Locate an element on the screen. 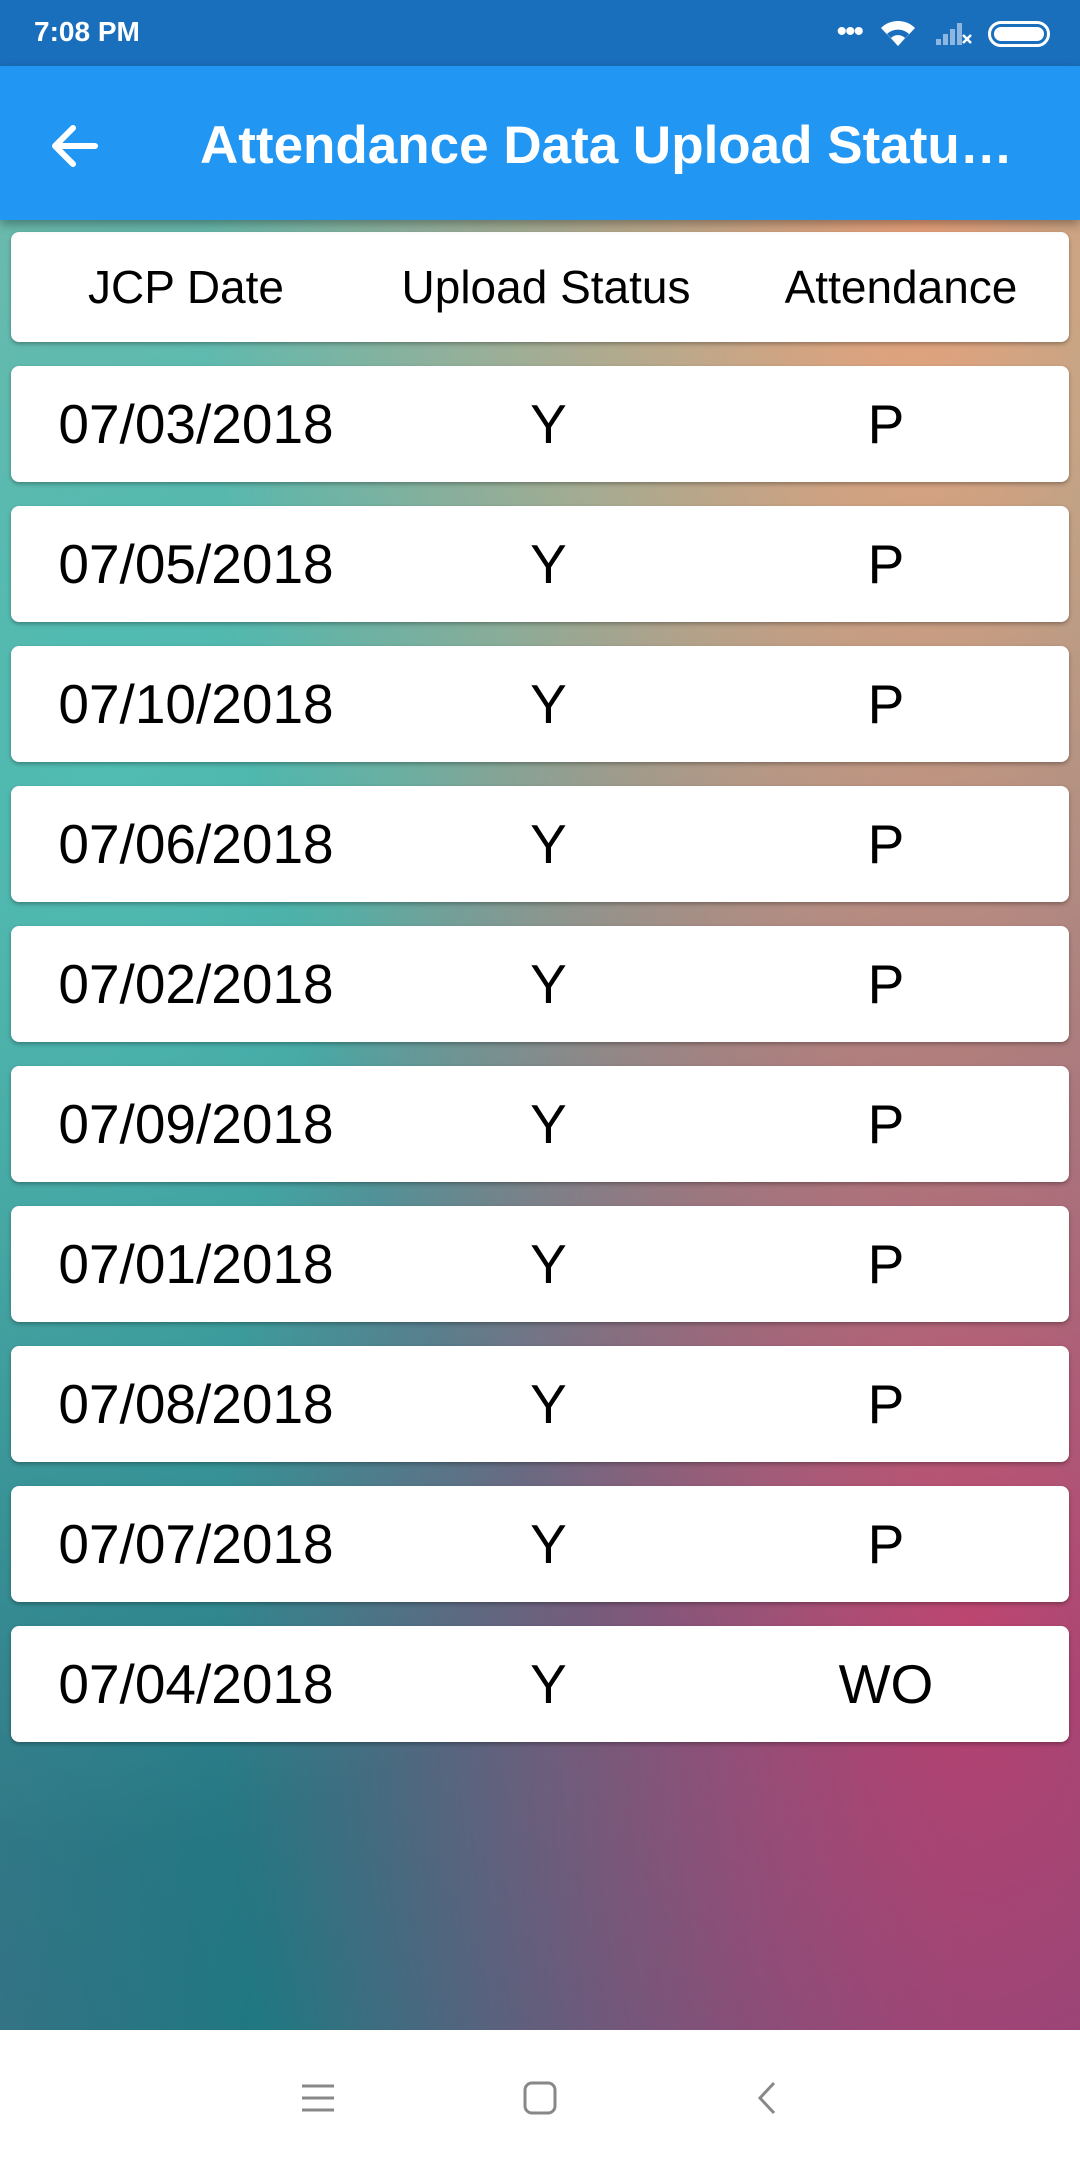 The height and width of the screenshot is (2160, 1080). table-header: JCP Date Upload Status Attendance is located at coordinates (540, 287).